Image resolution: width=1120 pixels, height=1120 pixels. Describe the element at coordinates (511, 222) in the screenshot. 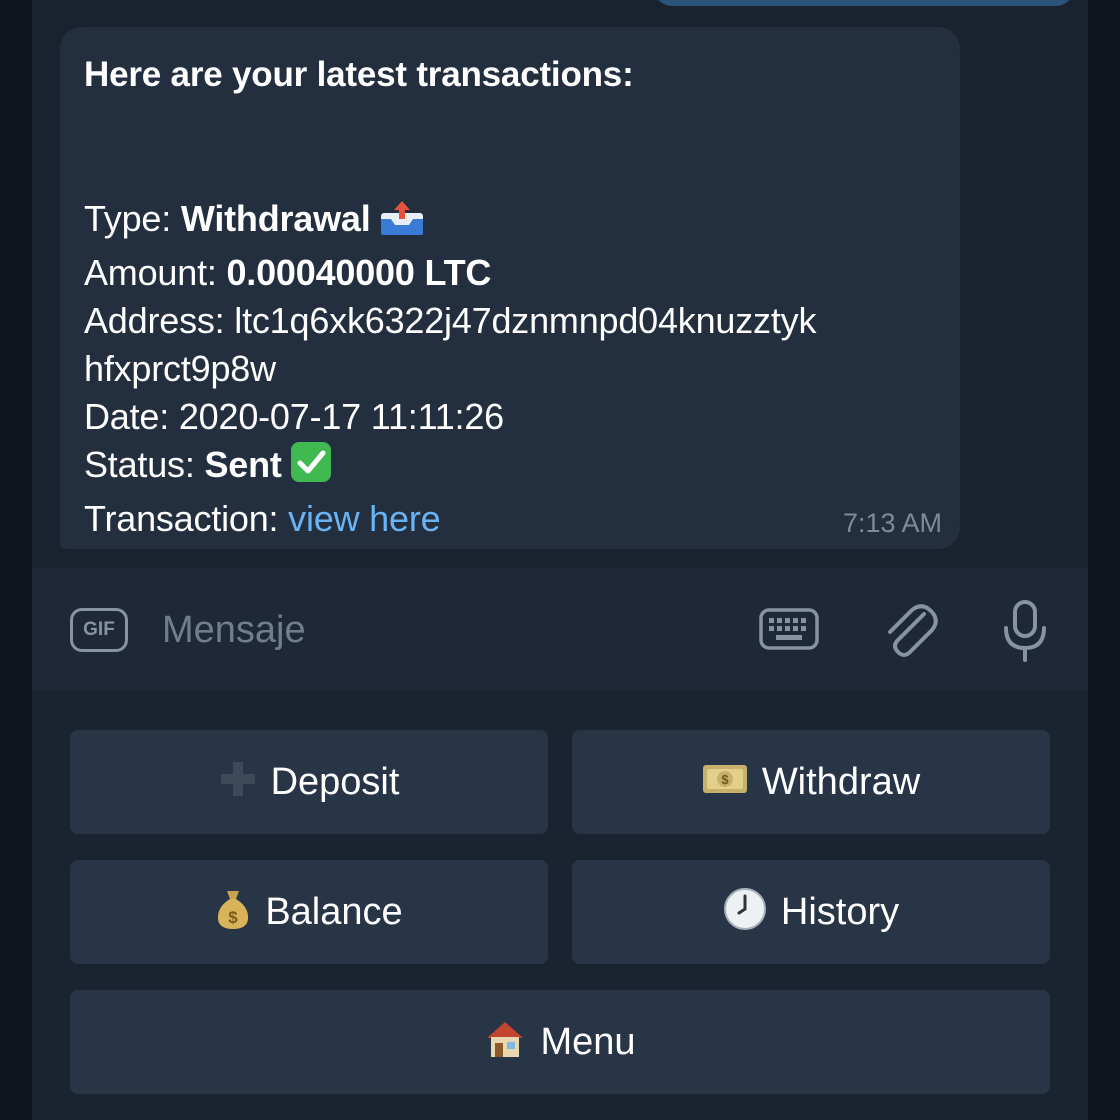

I see `type-line: Type: Withdrawal` at that location.